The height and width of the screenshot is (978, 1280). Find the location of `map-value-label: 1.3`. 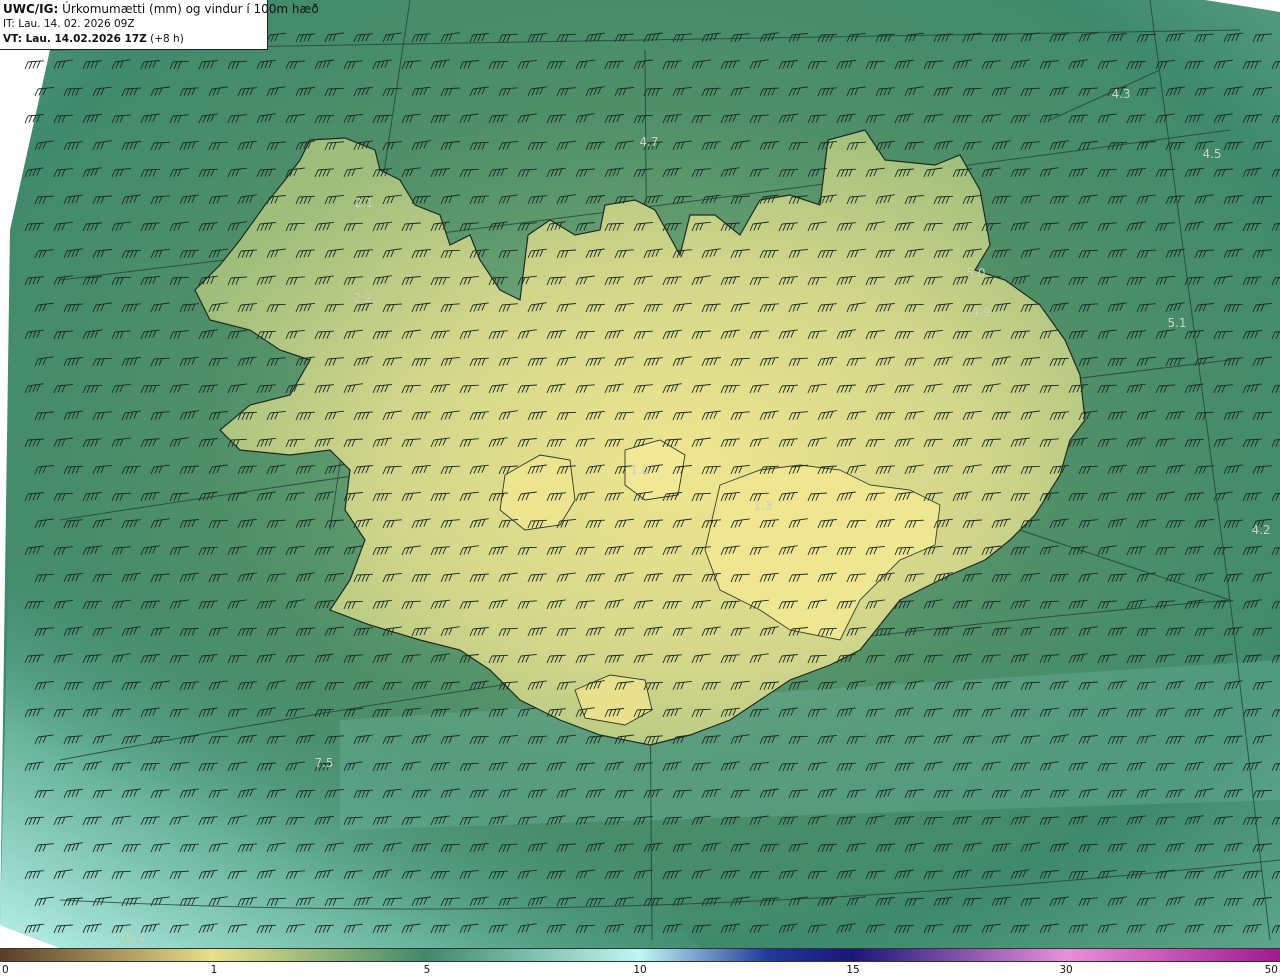

map-value-label: 1.3 is located at coordinates (763, 506).